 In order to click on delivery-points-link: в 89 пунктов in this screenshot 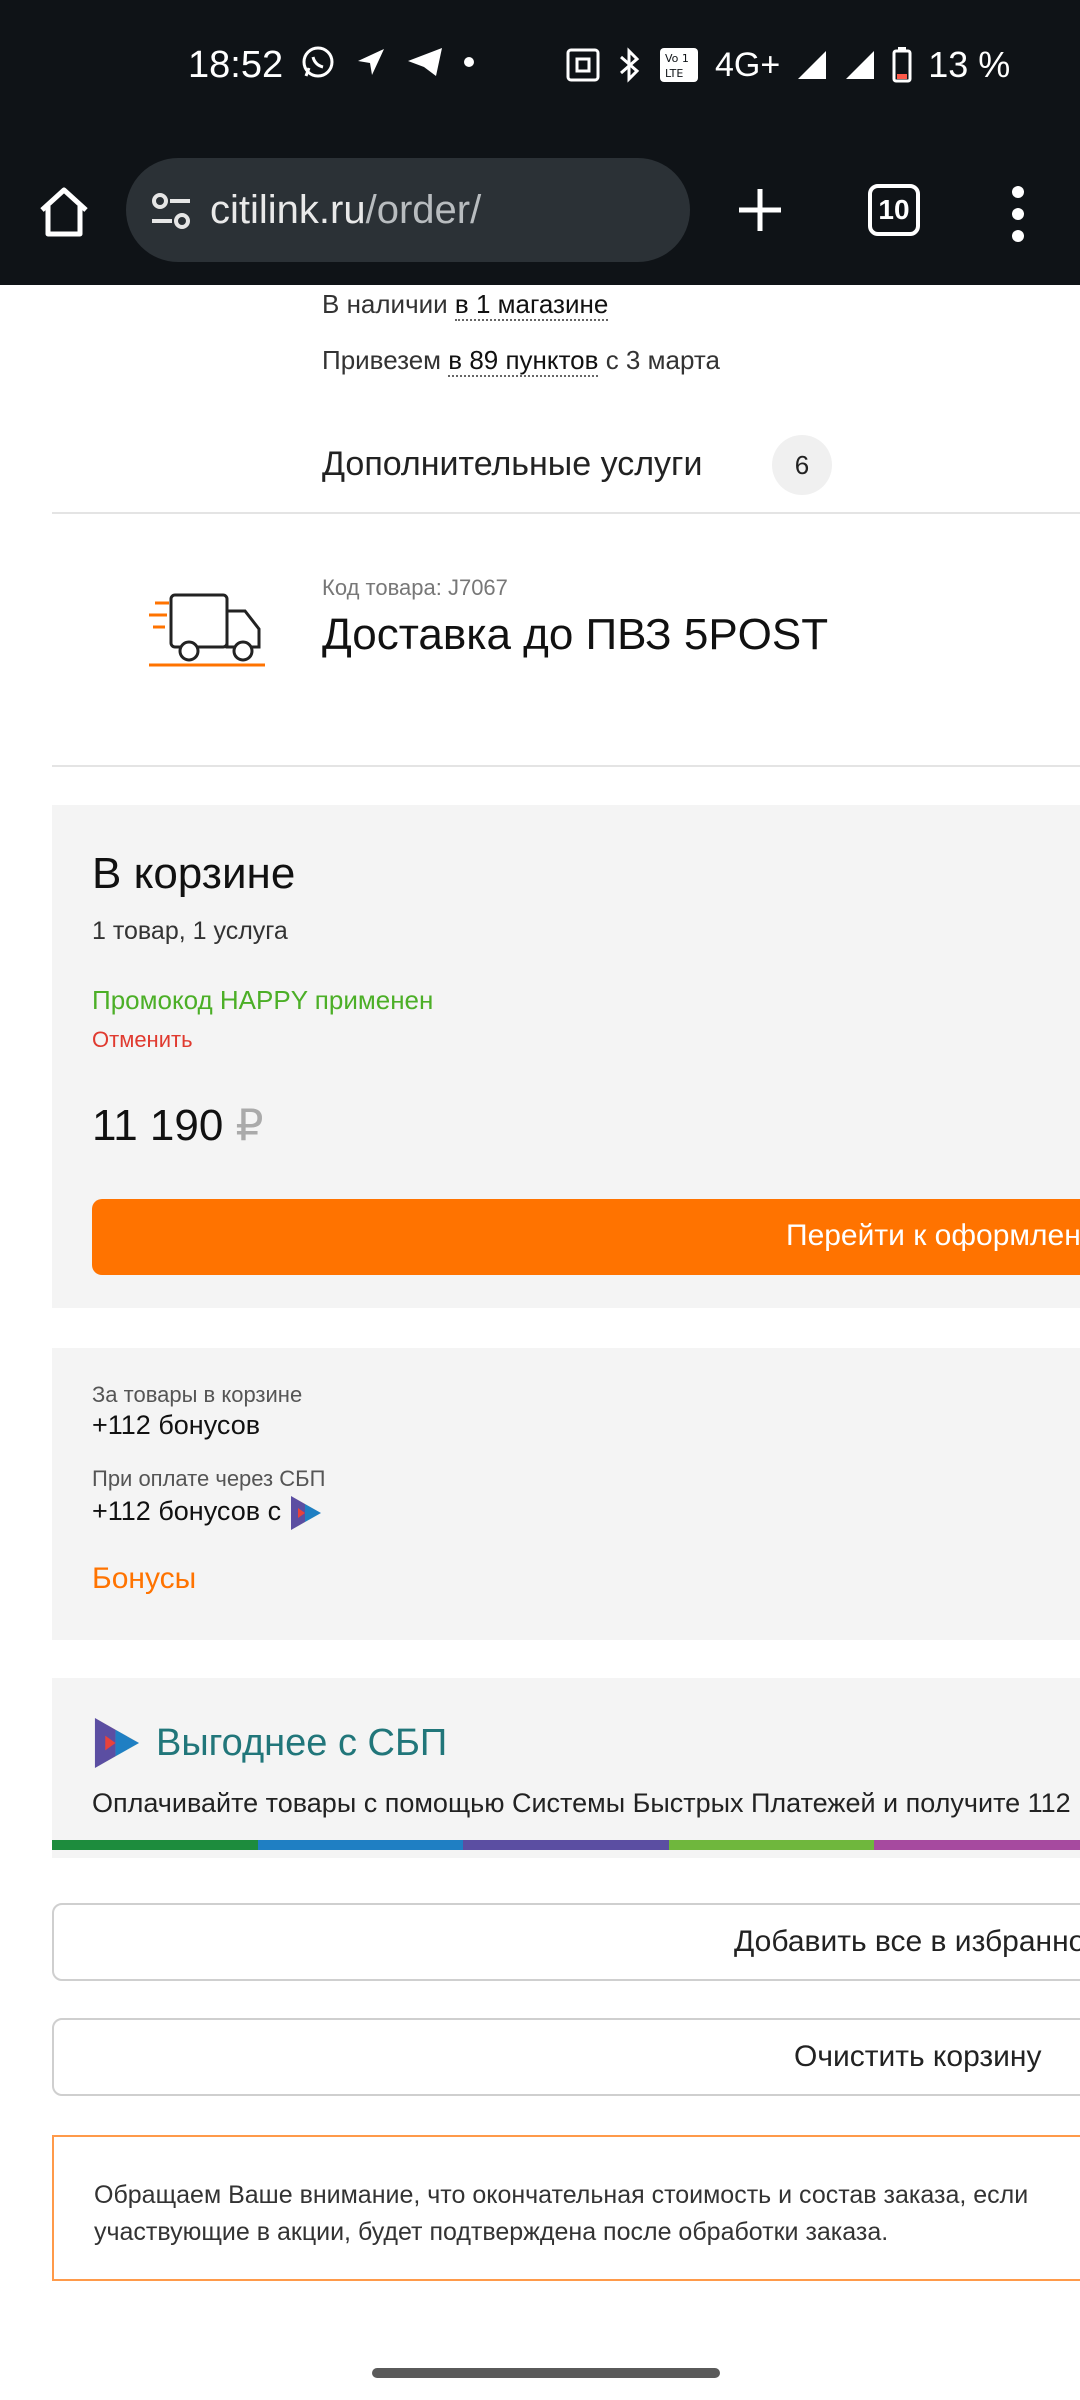, I will do `click(523, 361)`.